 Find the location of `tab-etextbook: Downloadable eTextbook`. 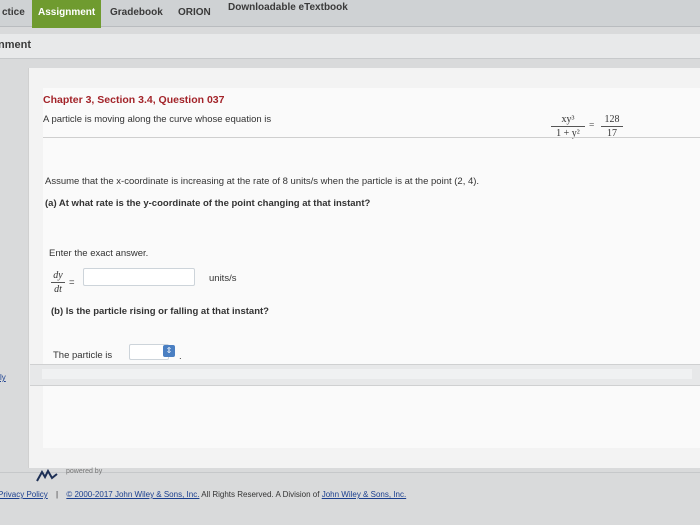

tab-etextbook: Downloadable eTextbook is located at coordinates (288, 8).